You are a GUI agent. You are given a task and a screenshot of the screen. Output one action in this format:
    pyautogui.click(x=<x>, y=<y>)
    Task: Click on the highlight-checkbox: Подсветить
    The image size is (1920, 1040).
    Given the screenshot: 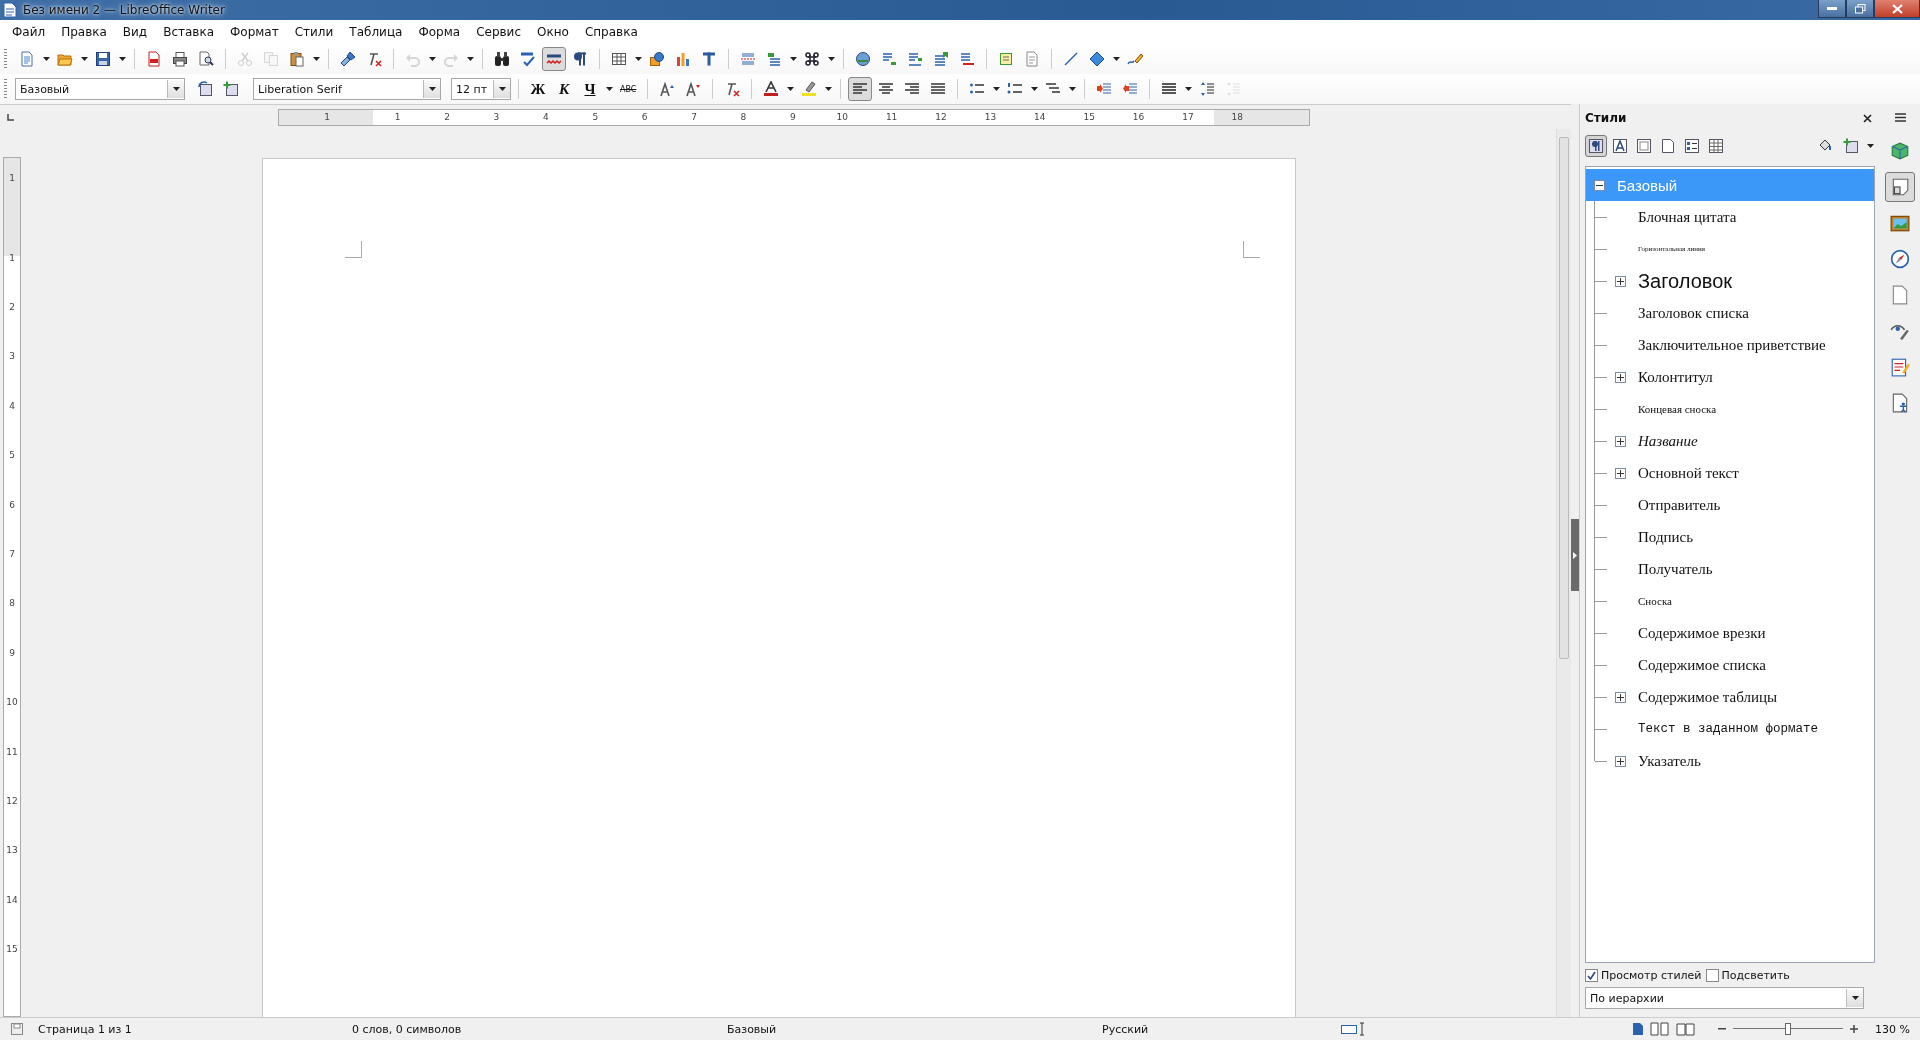 What is the action you would take?
    pyautogui.click(x=1747, y=975)
    